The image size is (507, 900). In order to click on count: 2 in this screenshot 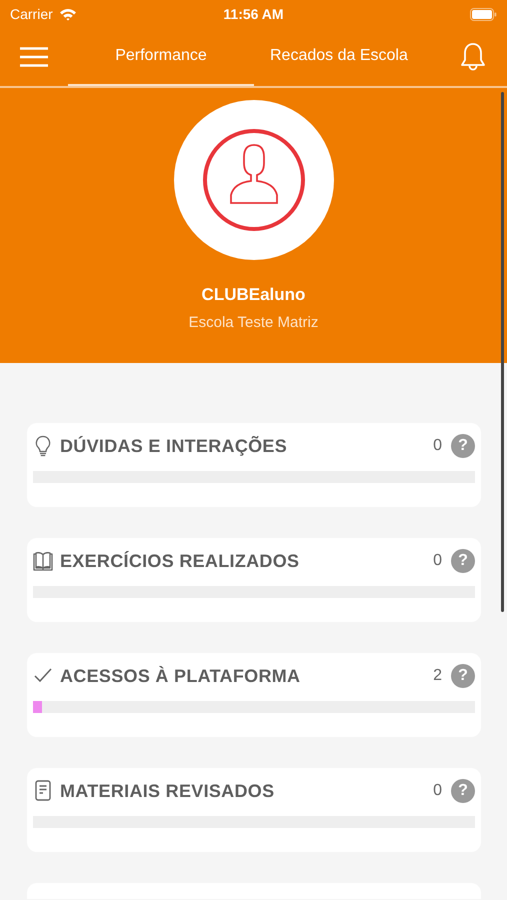, I will do `click(437, 676)`.